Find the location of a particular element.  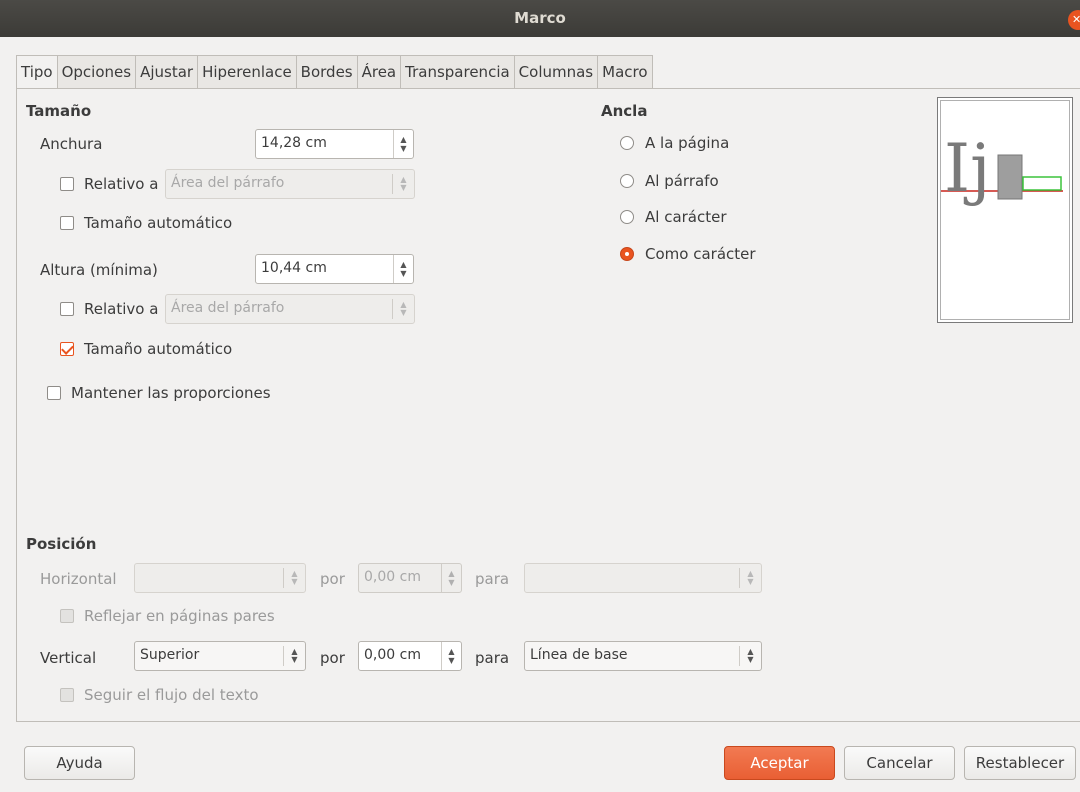

vertical-to-label: para is located at coordinates (492, 658).